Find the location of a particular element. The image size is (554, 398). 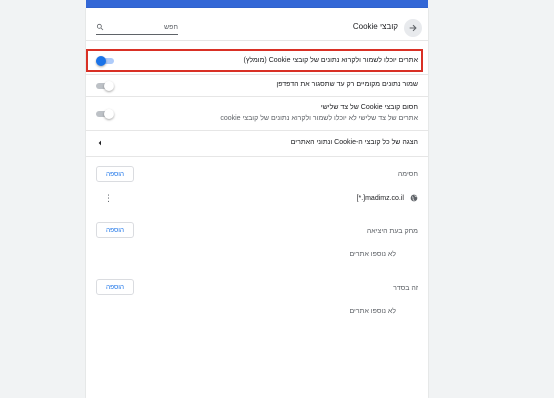

clear-on-close-toggle is located at coordinates (105, 86).